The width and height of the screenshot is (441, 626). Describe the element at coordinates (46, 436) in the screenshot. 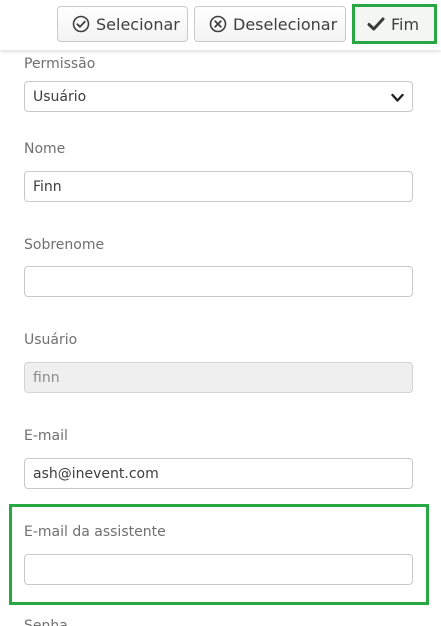

I see `email-label: E-mail` at that location.